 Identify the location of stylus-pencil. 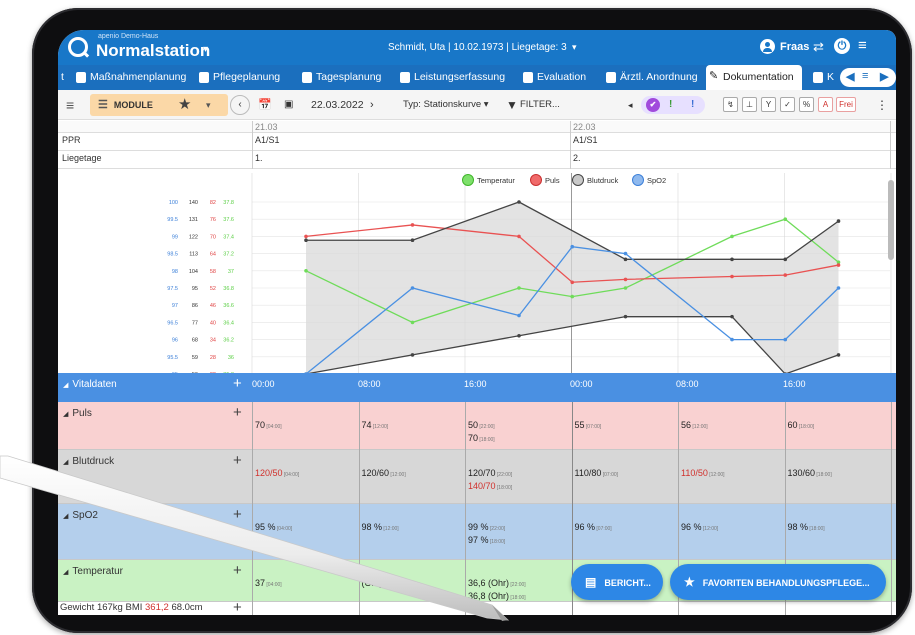
(255, 538).